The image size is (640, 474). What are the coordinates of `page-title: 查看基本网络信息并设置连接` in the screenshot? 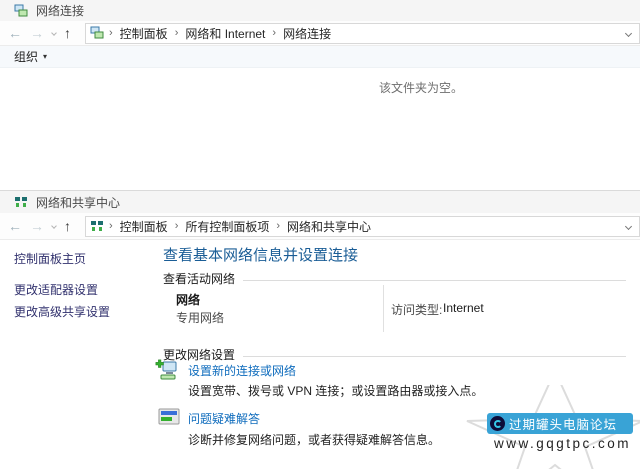 It's located at (261, 255).